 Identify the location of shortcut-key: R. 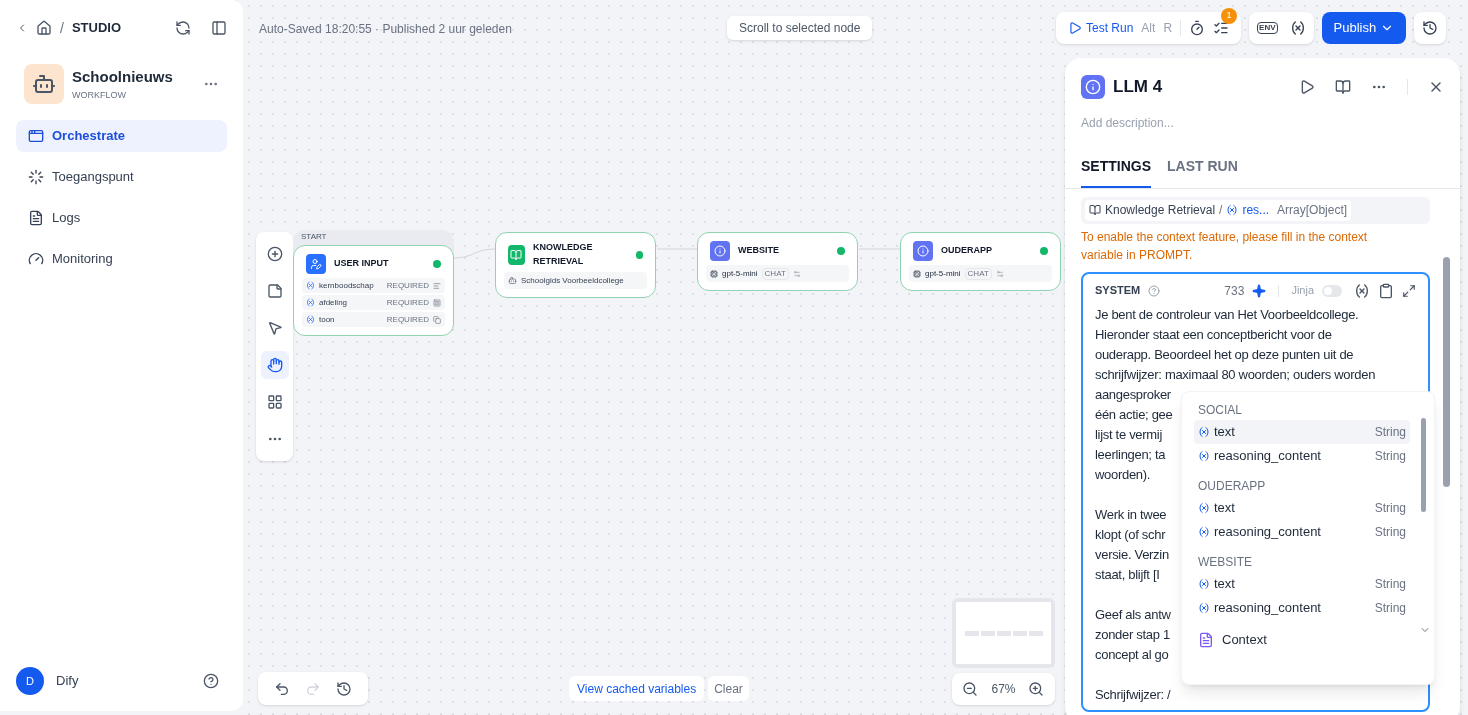
(1168, 28).